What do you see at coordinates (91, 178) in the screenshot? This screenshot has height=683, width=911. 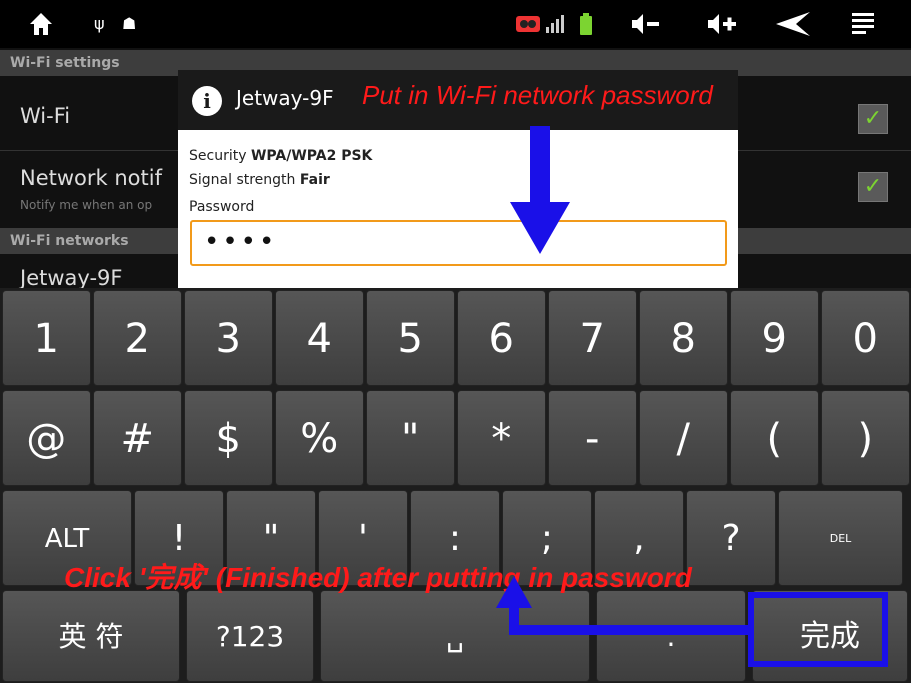 I see `network-notification-title: Network notif` at bounding box center [91, 178].